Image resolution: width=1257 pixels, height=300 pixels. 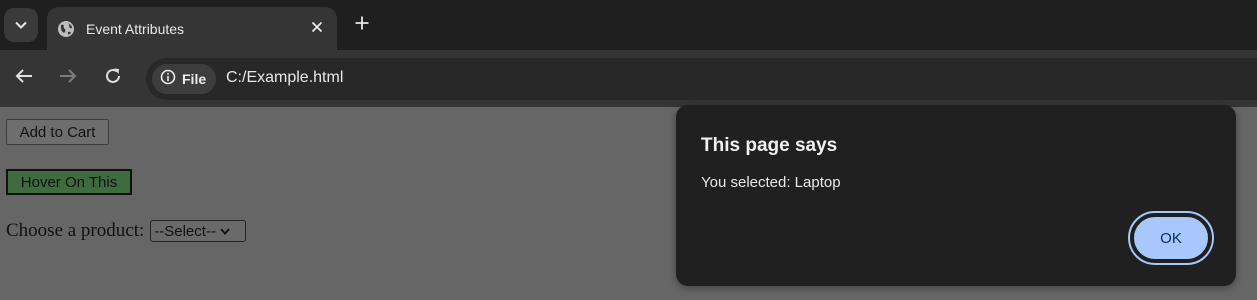 I want to click on ok-button: OK, so click(x=1171, y=238).